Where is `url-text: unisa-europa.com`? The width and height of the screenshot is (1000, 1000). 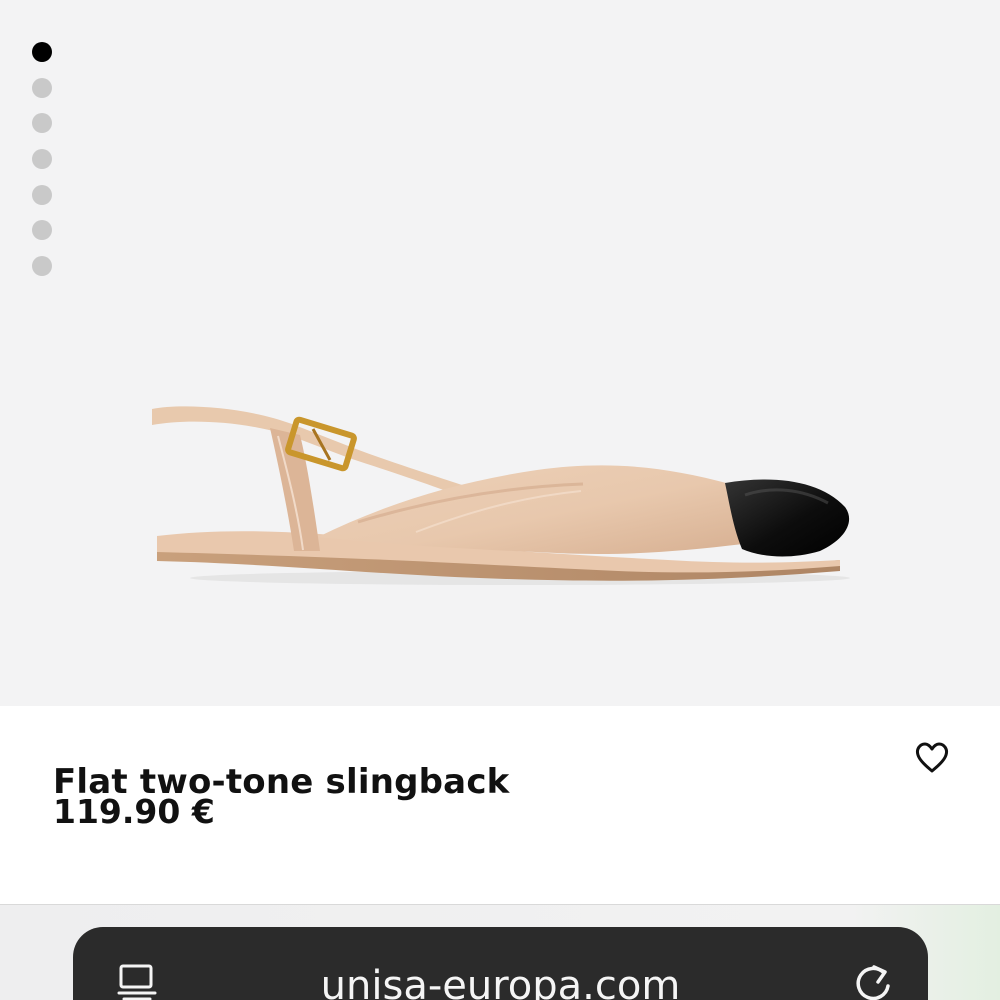 url-text: unisa-europa.com is located at coordinates (500, 981).